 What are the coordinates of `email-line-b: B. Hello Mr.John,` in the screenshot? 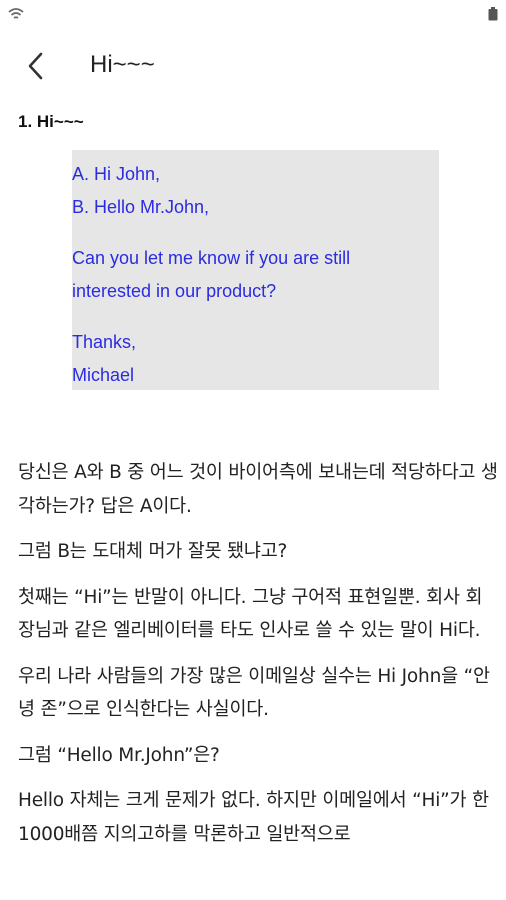 It's located at (141, 207).